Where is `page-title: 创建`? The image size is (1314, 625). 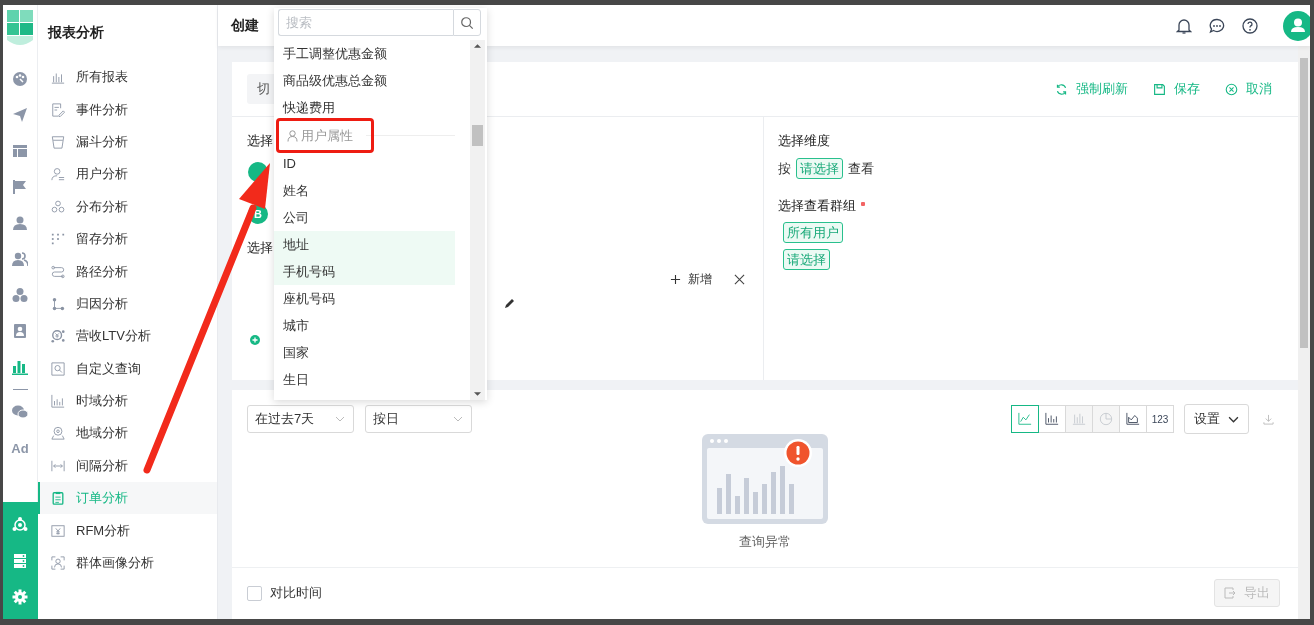
page-title: 创建 is located at coordinates (245, 25).